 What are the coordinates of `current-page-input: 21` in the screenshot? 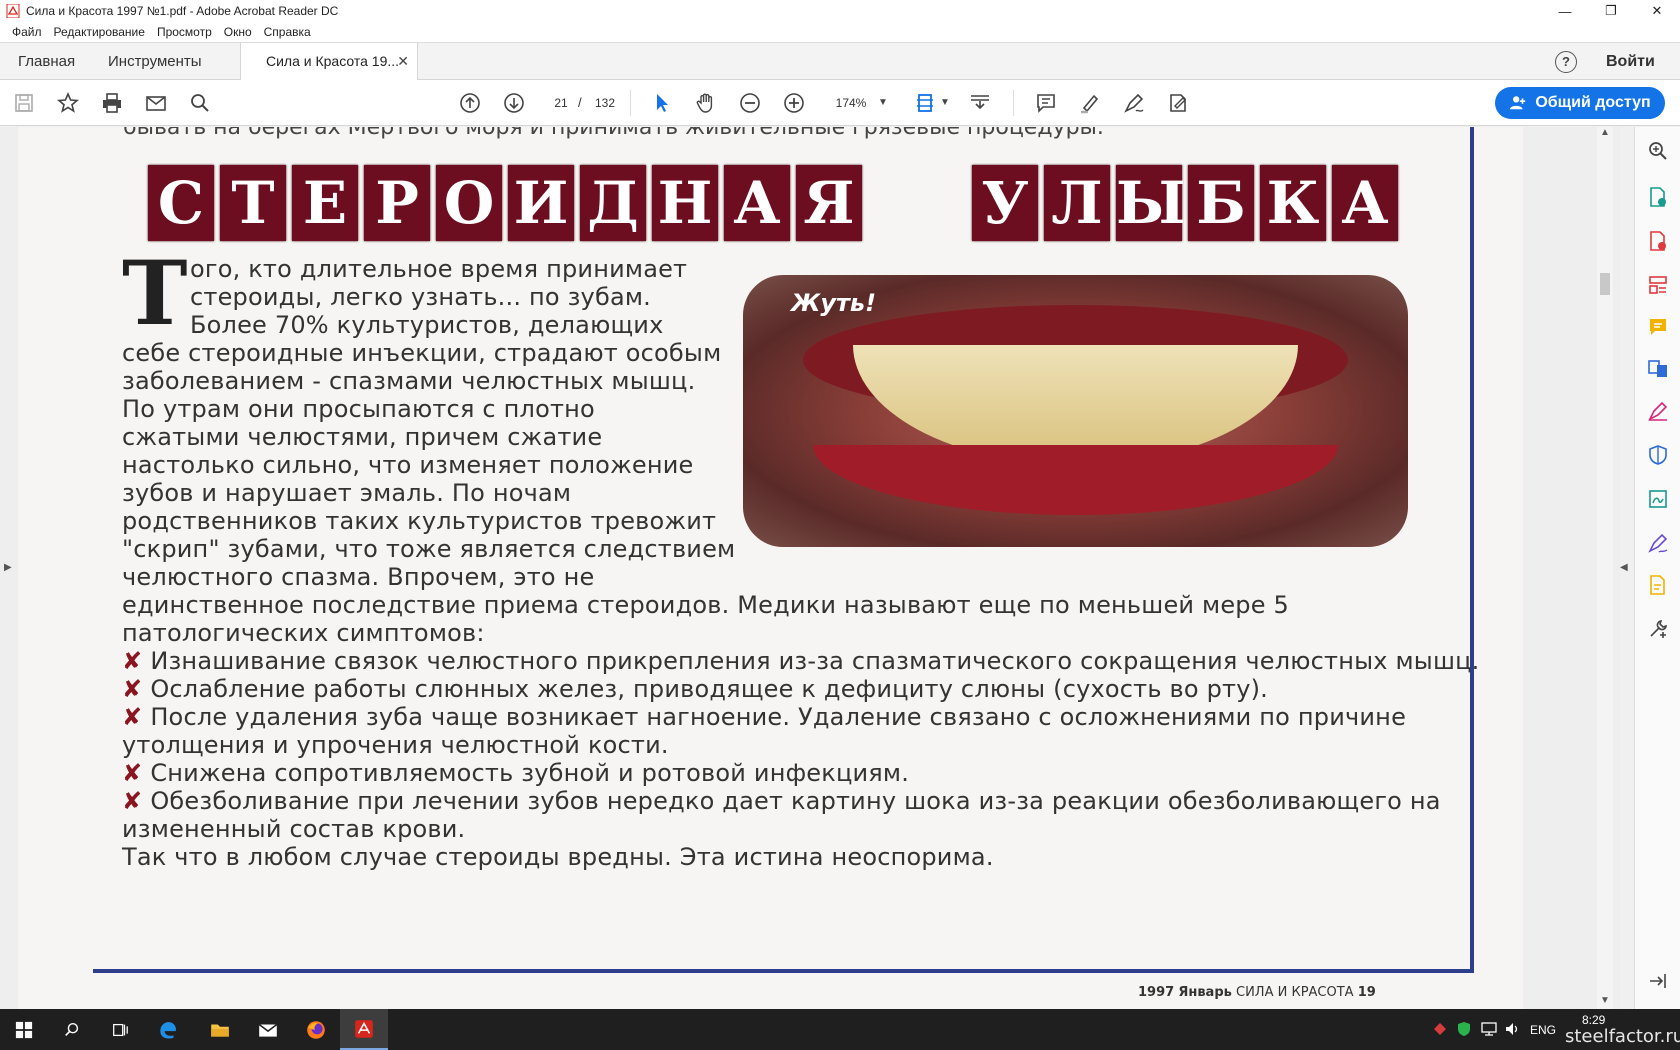 It's located at (561, 103).